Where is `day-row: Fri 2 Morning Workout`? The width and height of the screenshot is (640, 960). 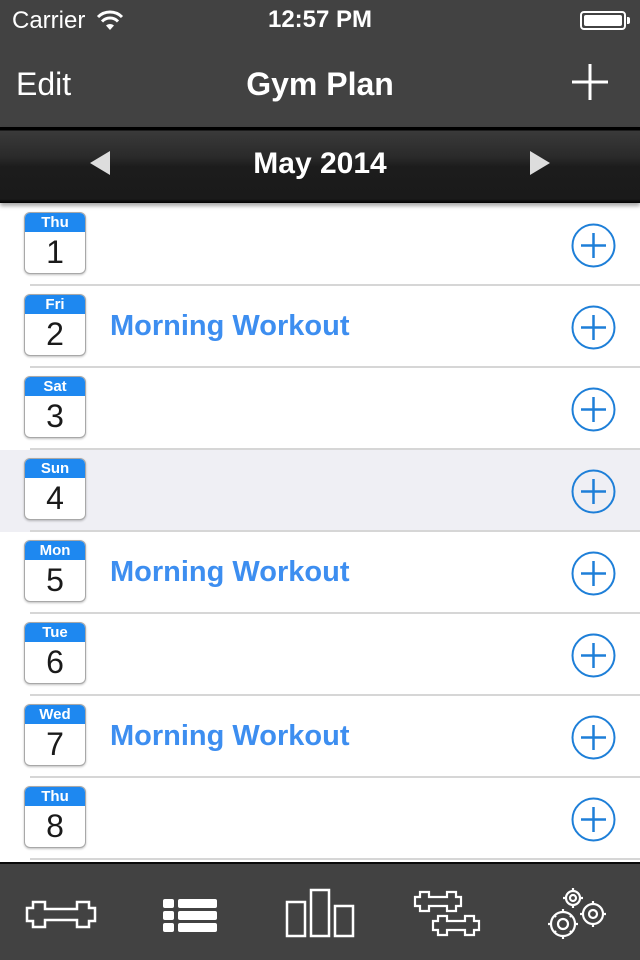 day-row: Fri 2 Morning Workout is located at coordinates (320, 327).